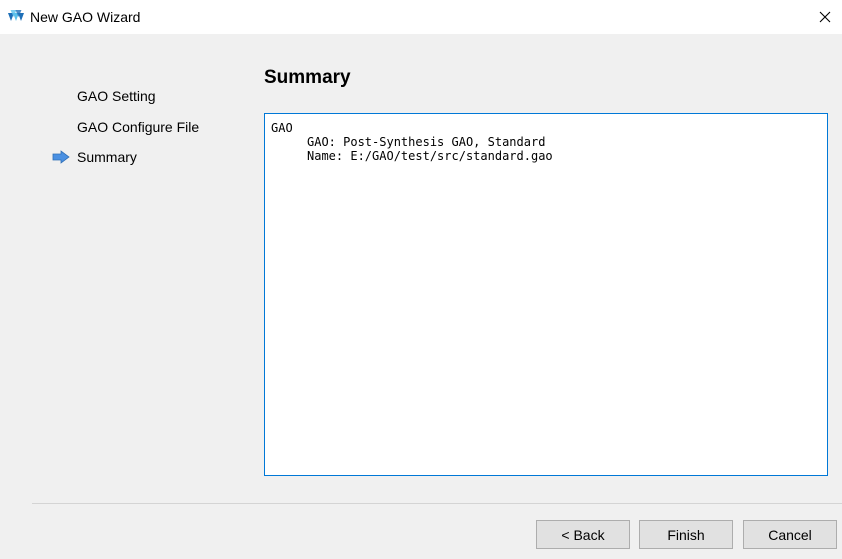 This screenshot has height=559, width=842. Describe the element at coordinates (686, 534) in the screenshot. I see `finish-button: Finish` at that location.